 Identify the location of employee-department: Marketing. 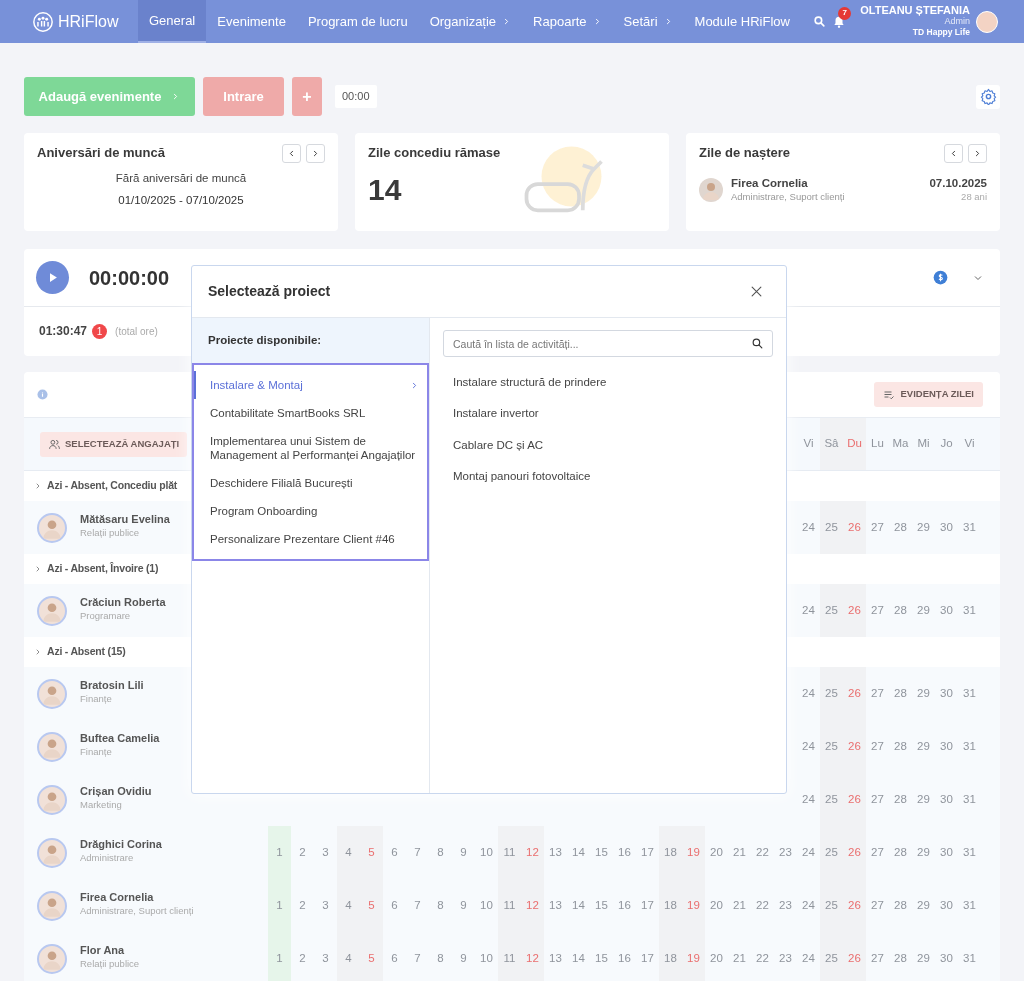
(101, 804).